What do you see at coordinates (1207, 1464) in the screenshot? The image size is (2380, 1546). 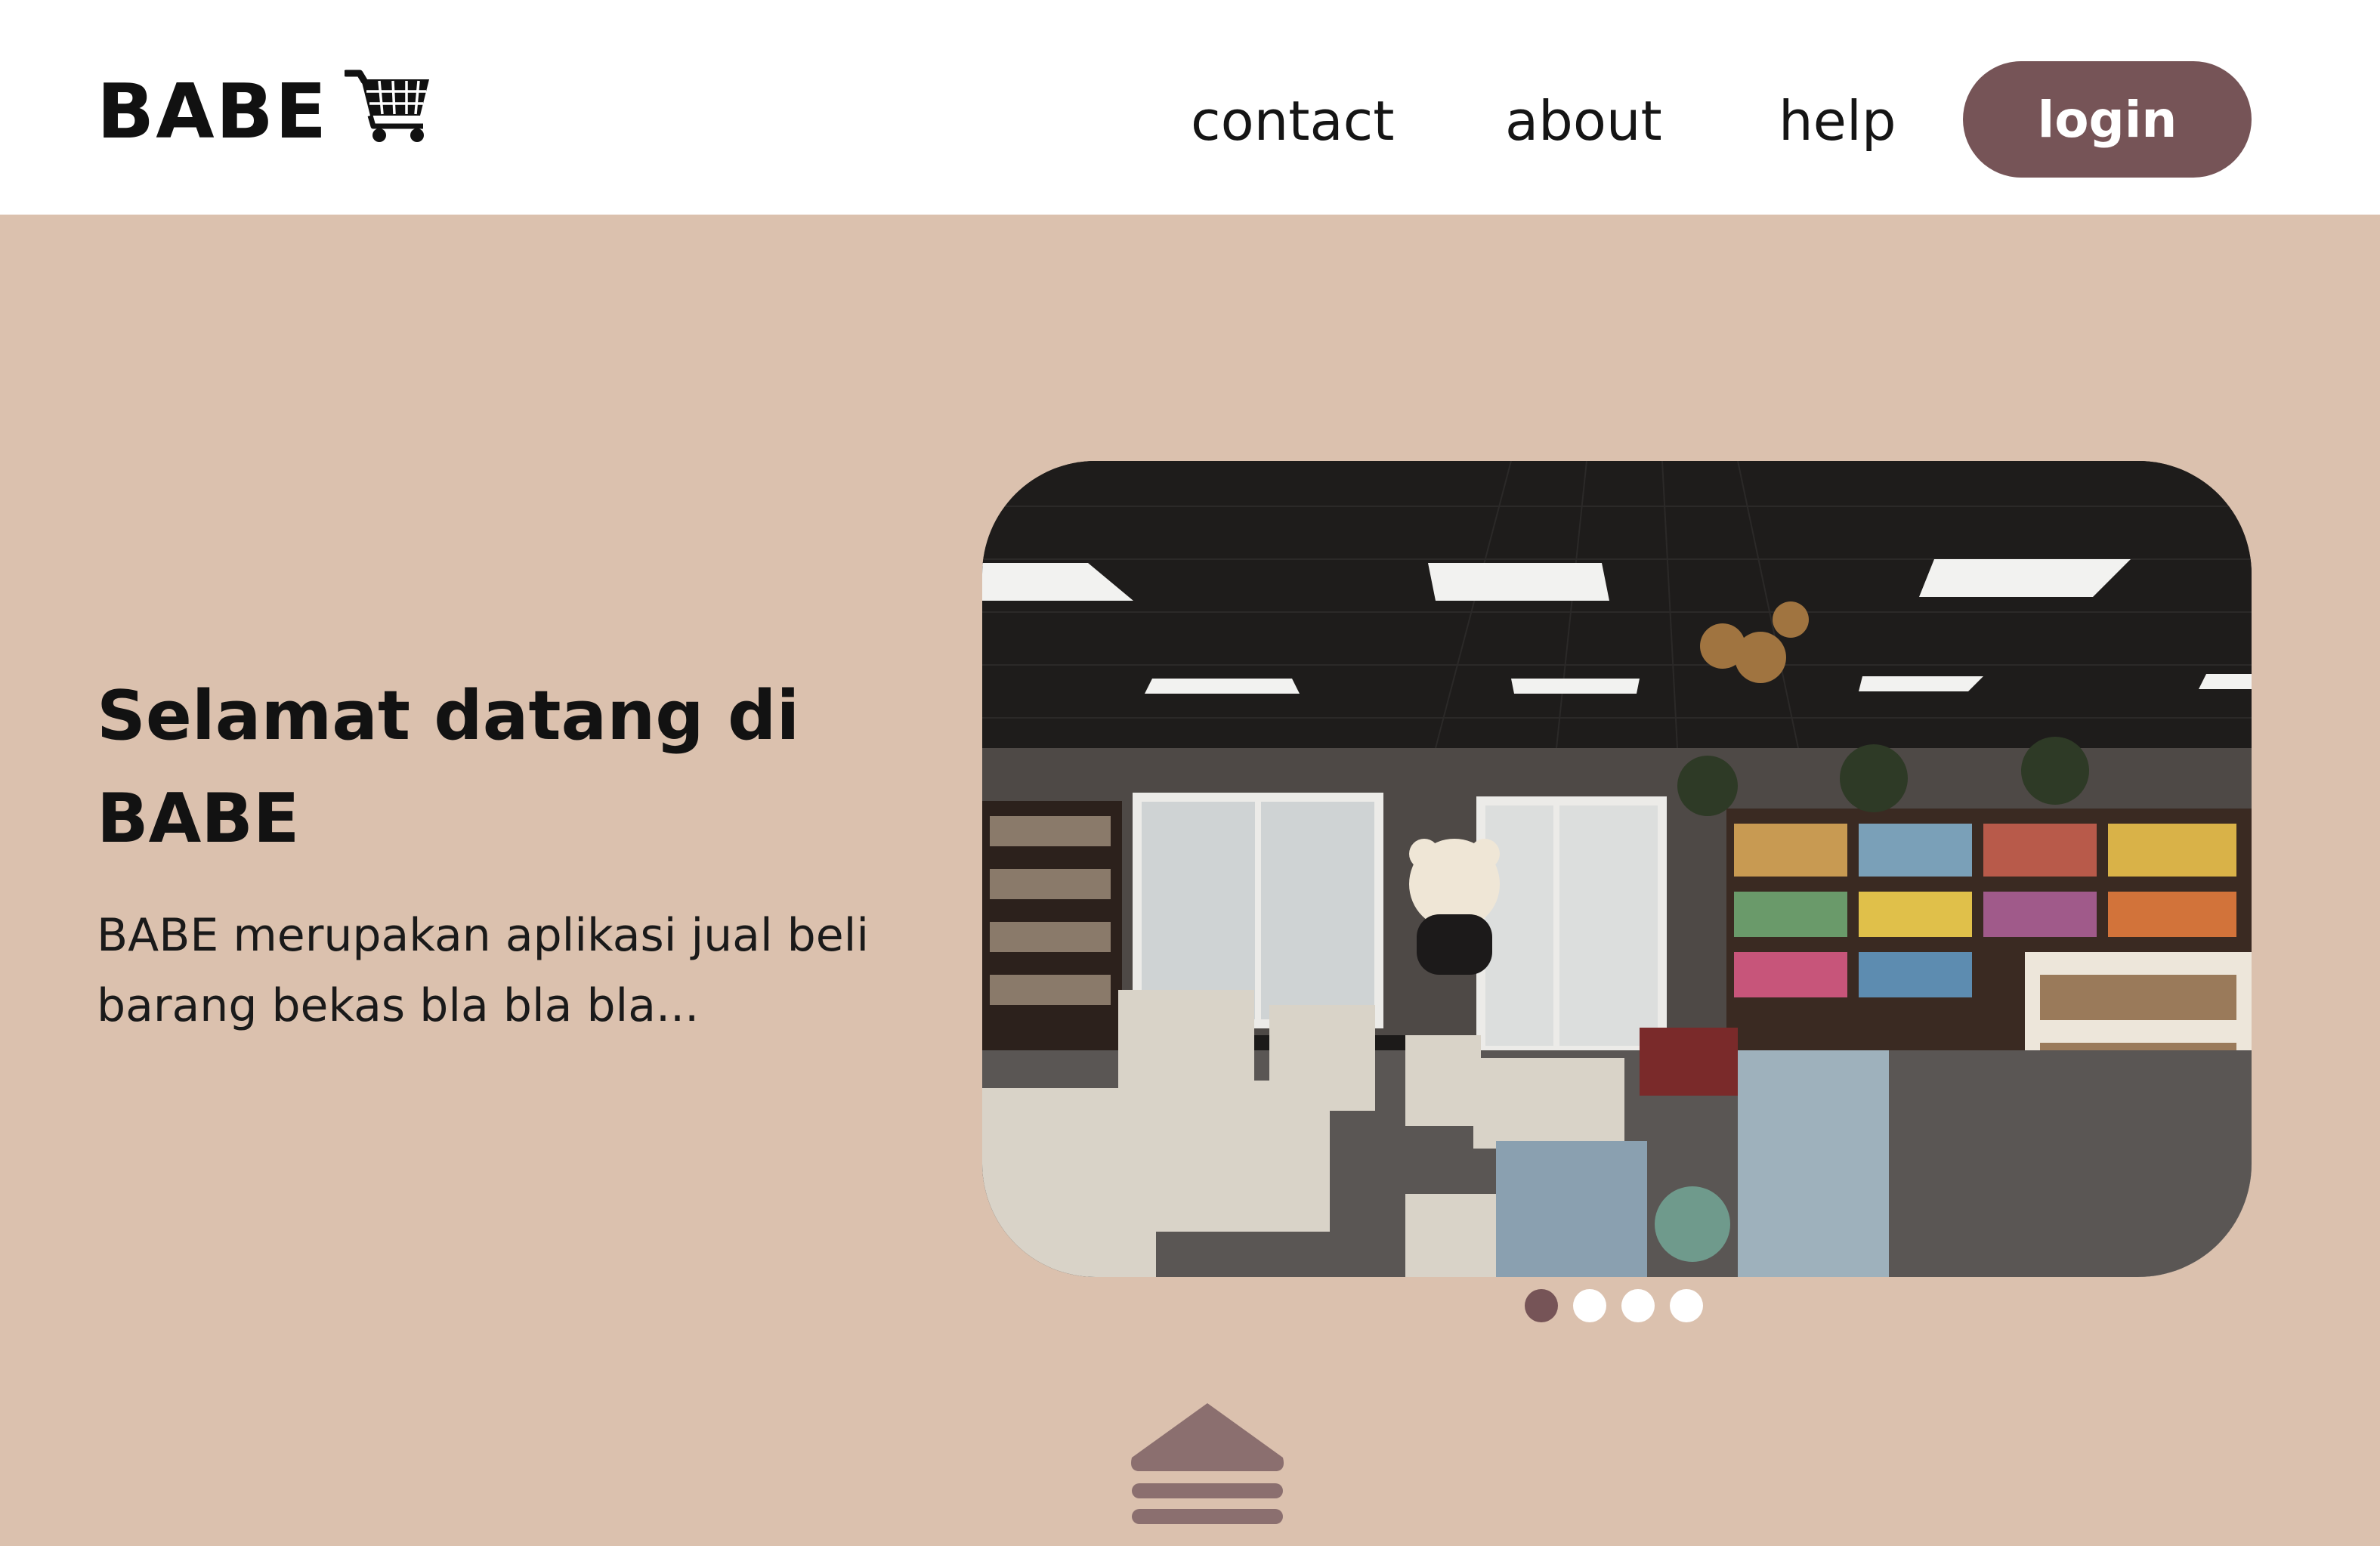 I see `scroll-up-icon` at bounding box center [1207, 1464].